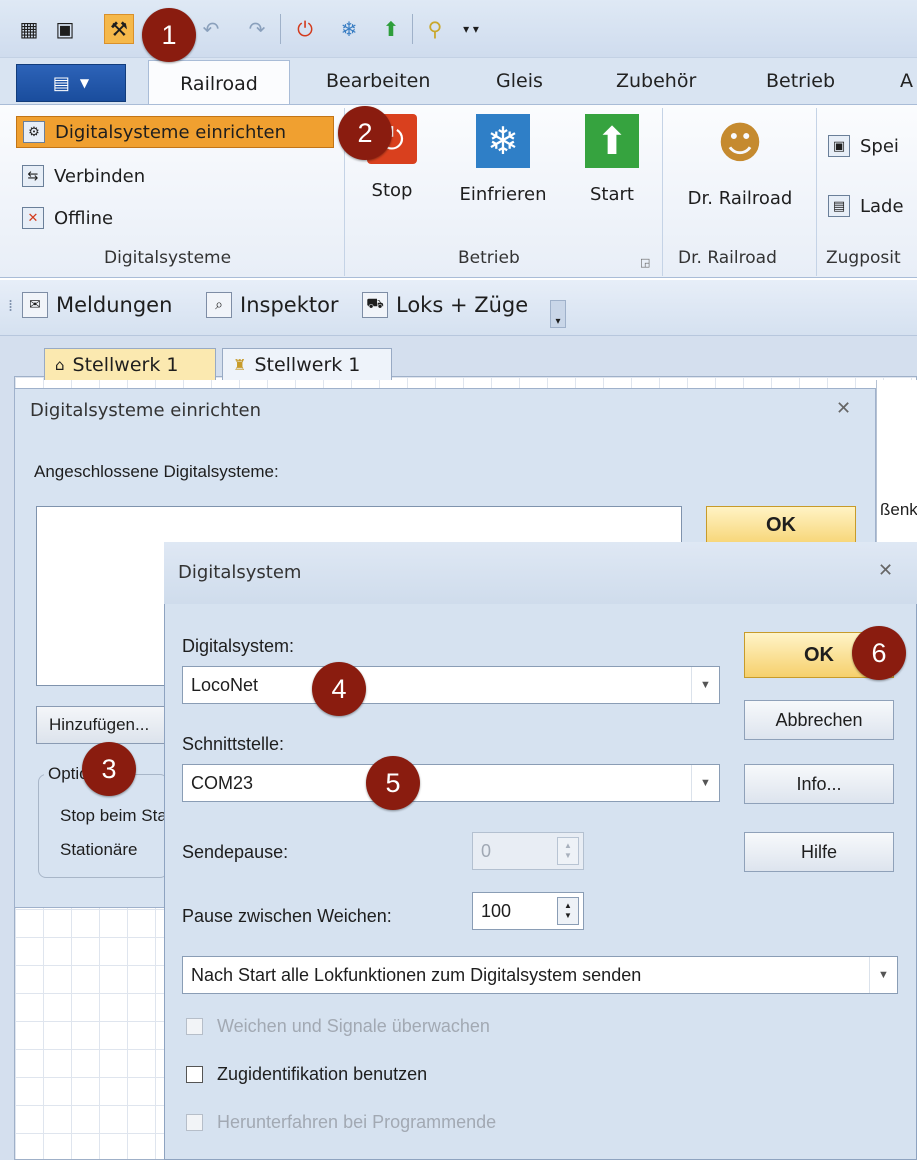 Image resolution: width=917 pixels, height=1160 pixels. I want to click on callout-6: 6, so click(879, 653).